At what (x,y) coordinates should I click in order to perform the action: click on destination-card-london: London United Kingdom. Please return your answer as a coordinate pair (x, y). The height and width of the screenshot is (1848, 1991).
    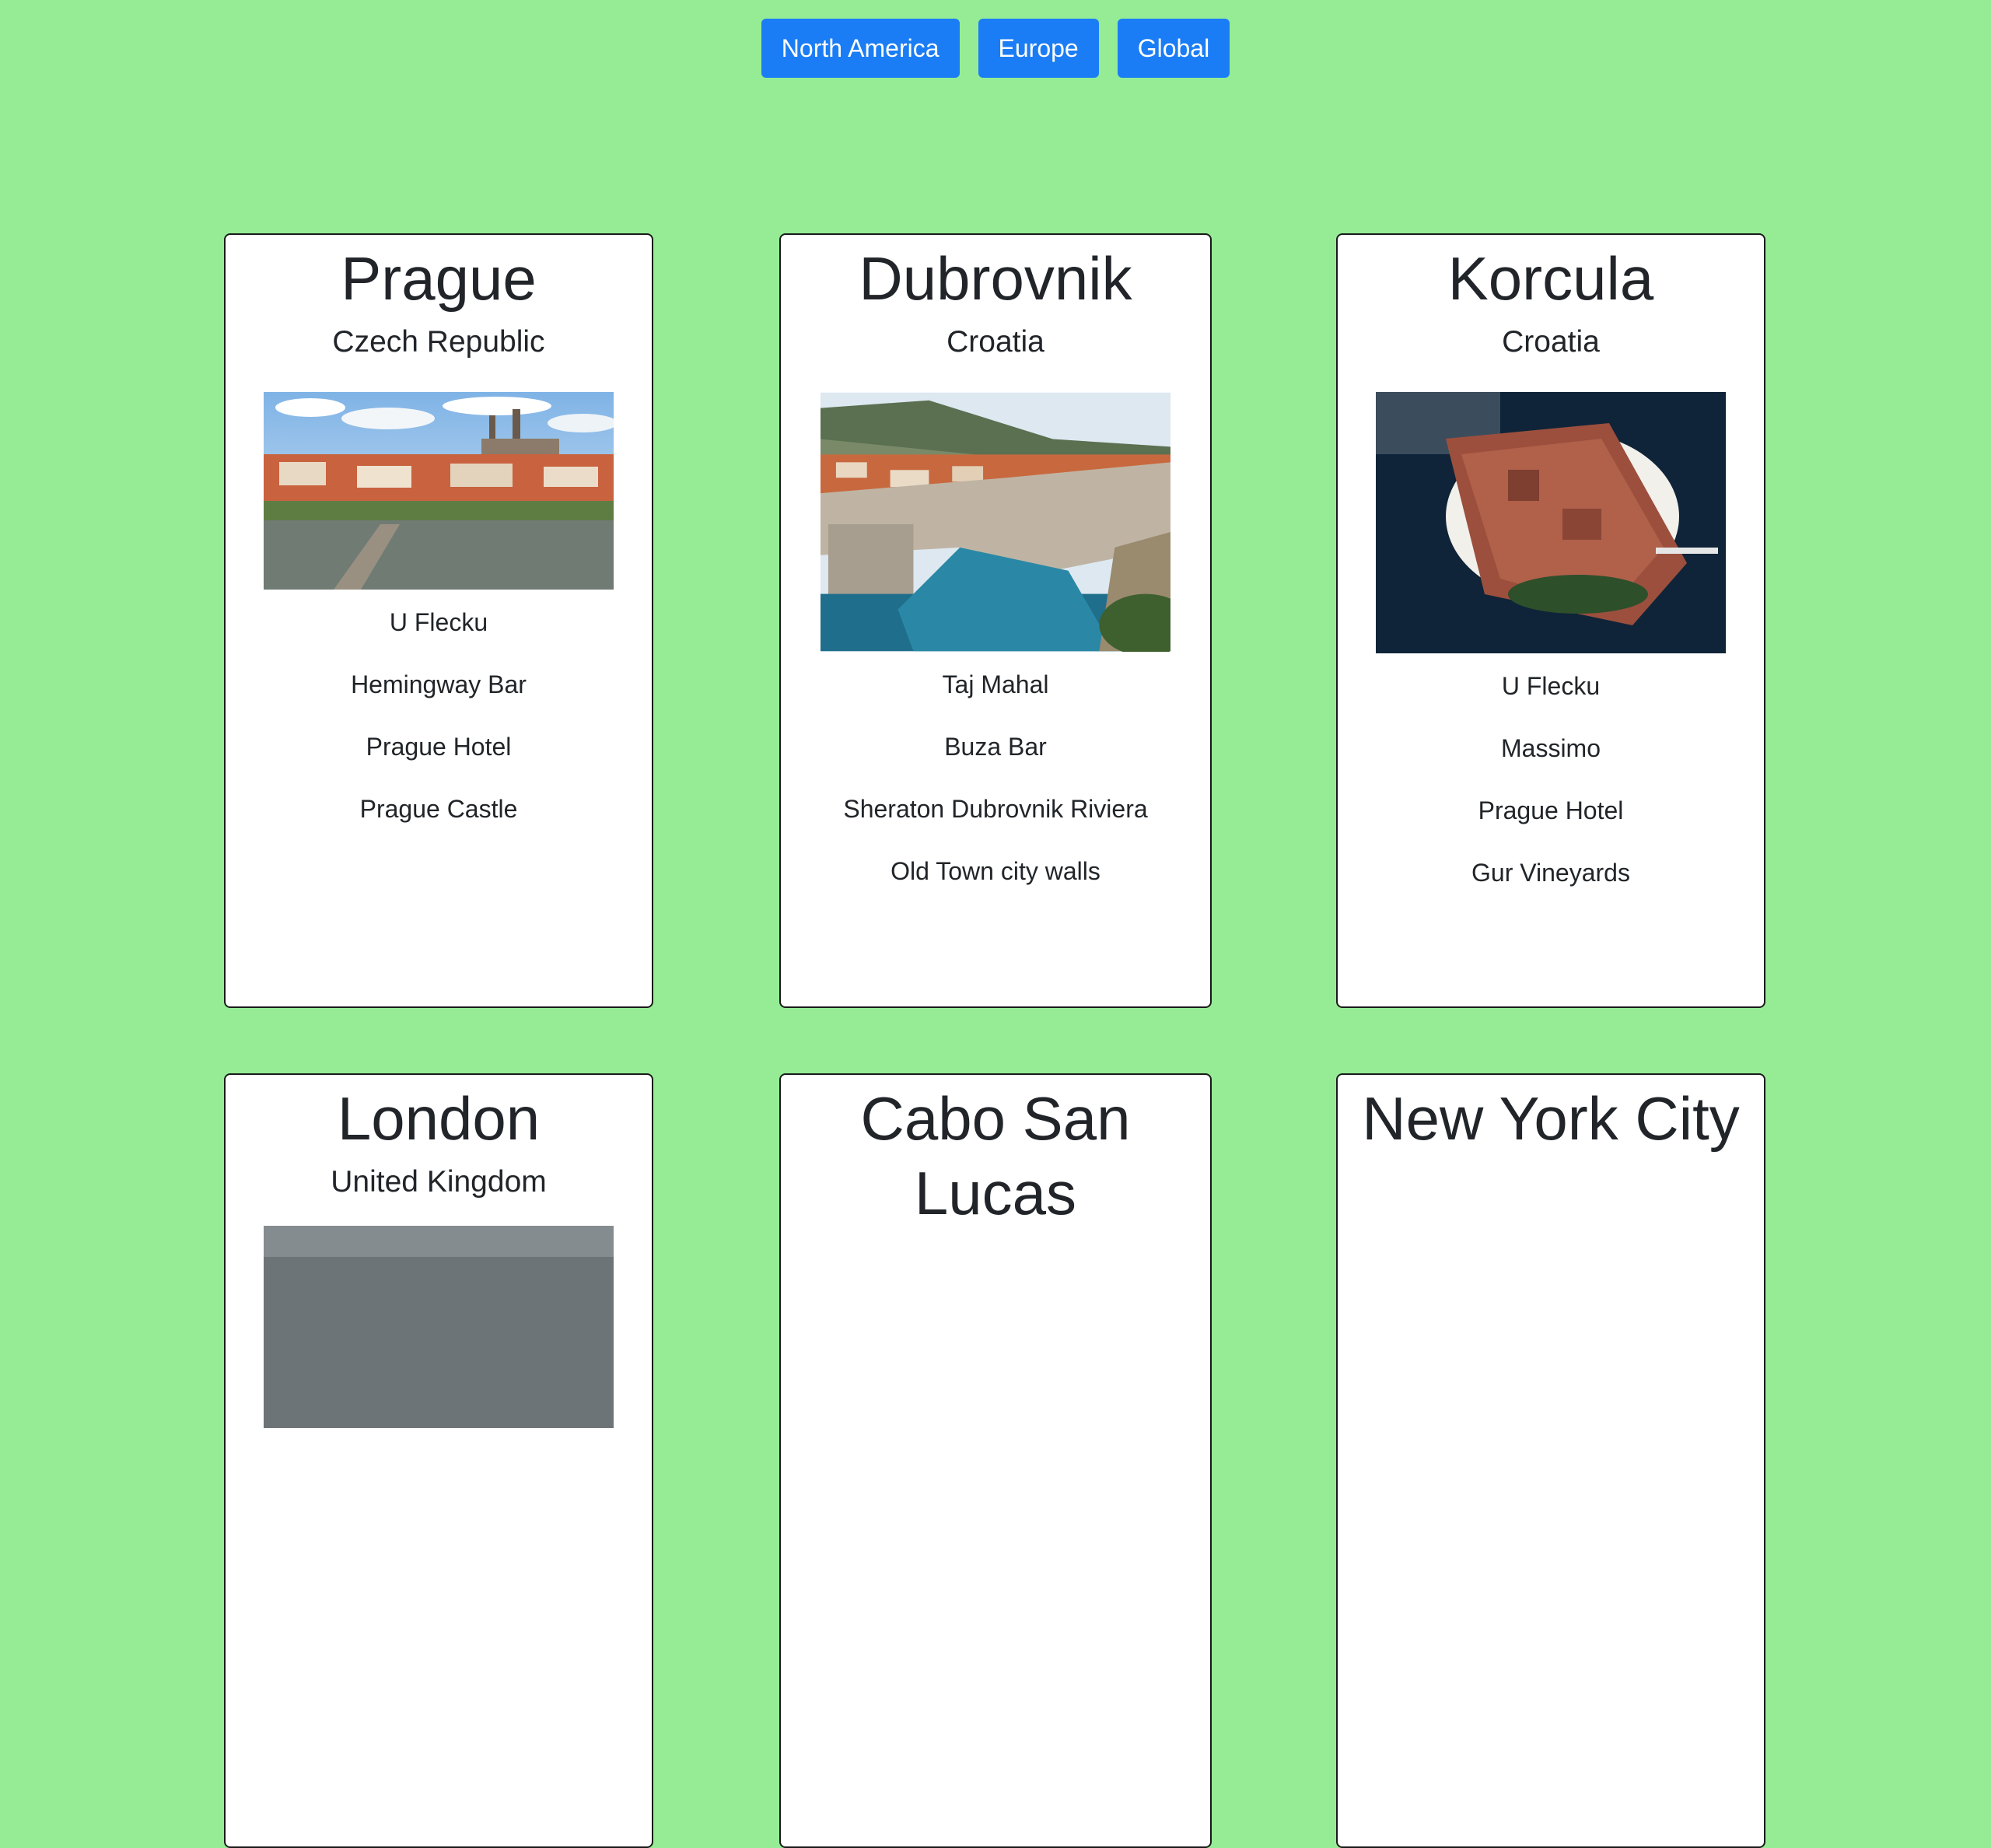
    Looking at the image, I should click on (438, 1461).